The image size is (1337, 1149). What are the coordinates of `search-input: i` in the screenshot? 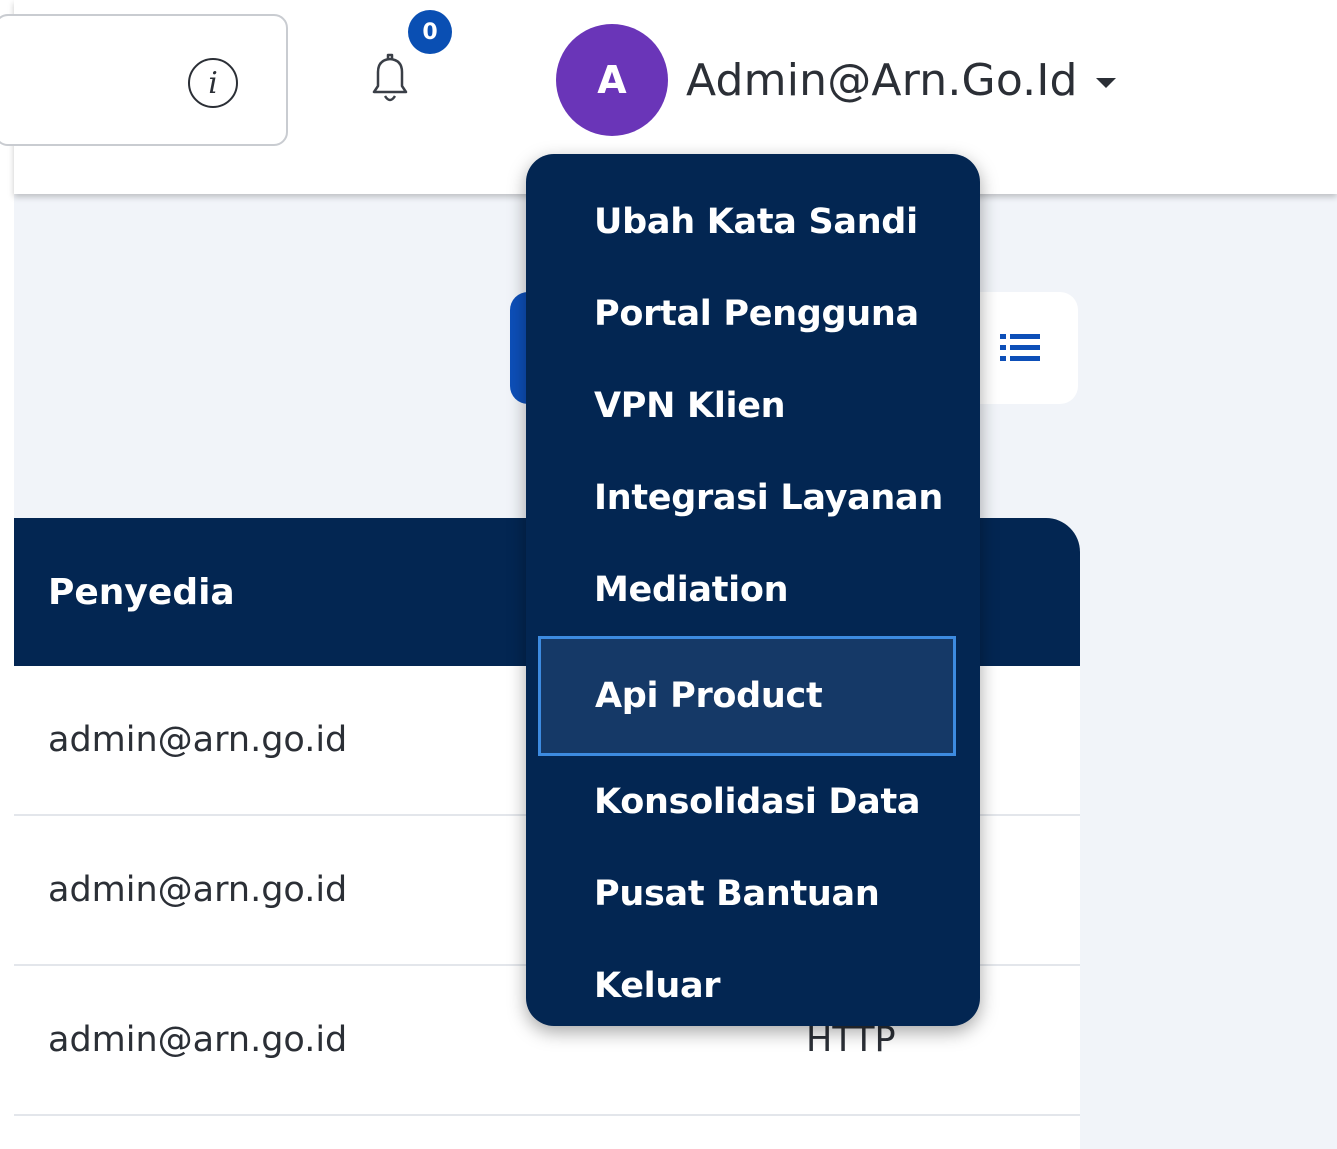 It's located at (144, 80).